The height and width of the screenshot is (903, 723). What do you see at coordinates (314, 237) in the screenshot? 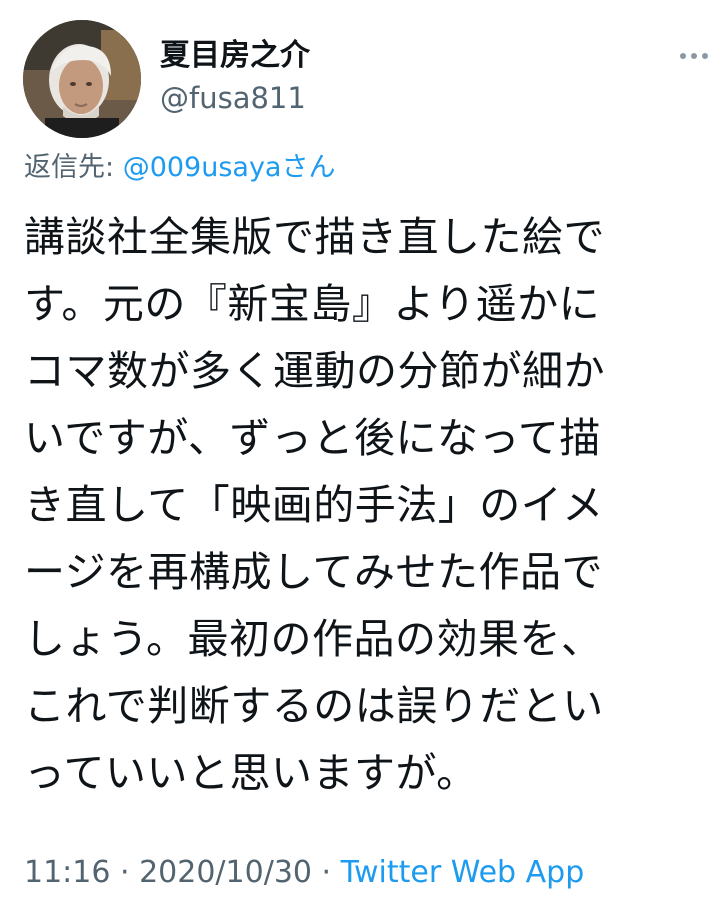
I see `tweet-text-line: 講談社全集版で描き直した絵で` at bounding box center [314, 237].